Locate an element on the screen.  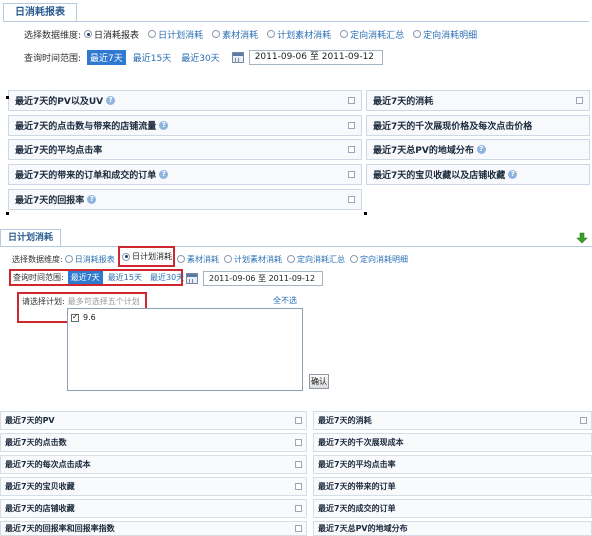
card-clicks: 最近7天的点击数 is located at coordinates (153, 442).